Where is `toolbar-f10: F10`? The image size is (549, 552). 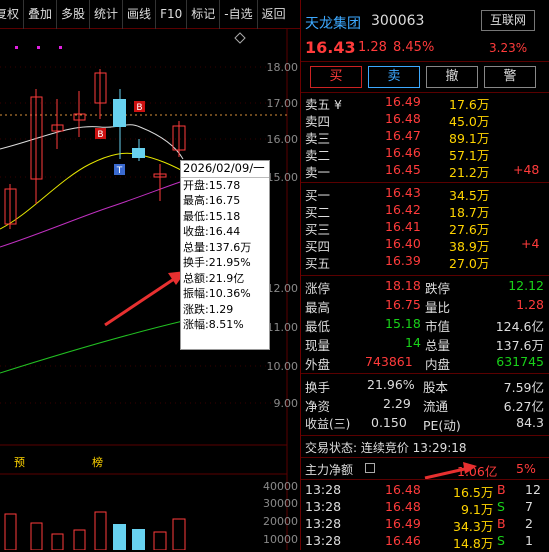 toolbar-f10: F10 is located at coordinates (172, 14).